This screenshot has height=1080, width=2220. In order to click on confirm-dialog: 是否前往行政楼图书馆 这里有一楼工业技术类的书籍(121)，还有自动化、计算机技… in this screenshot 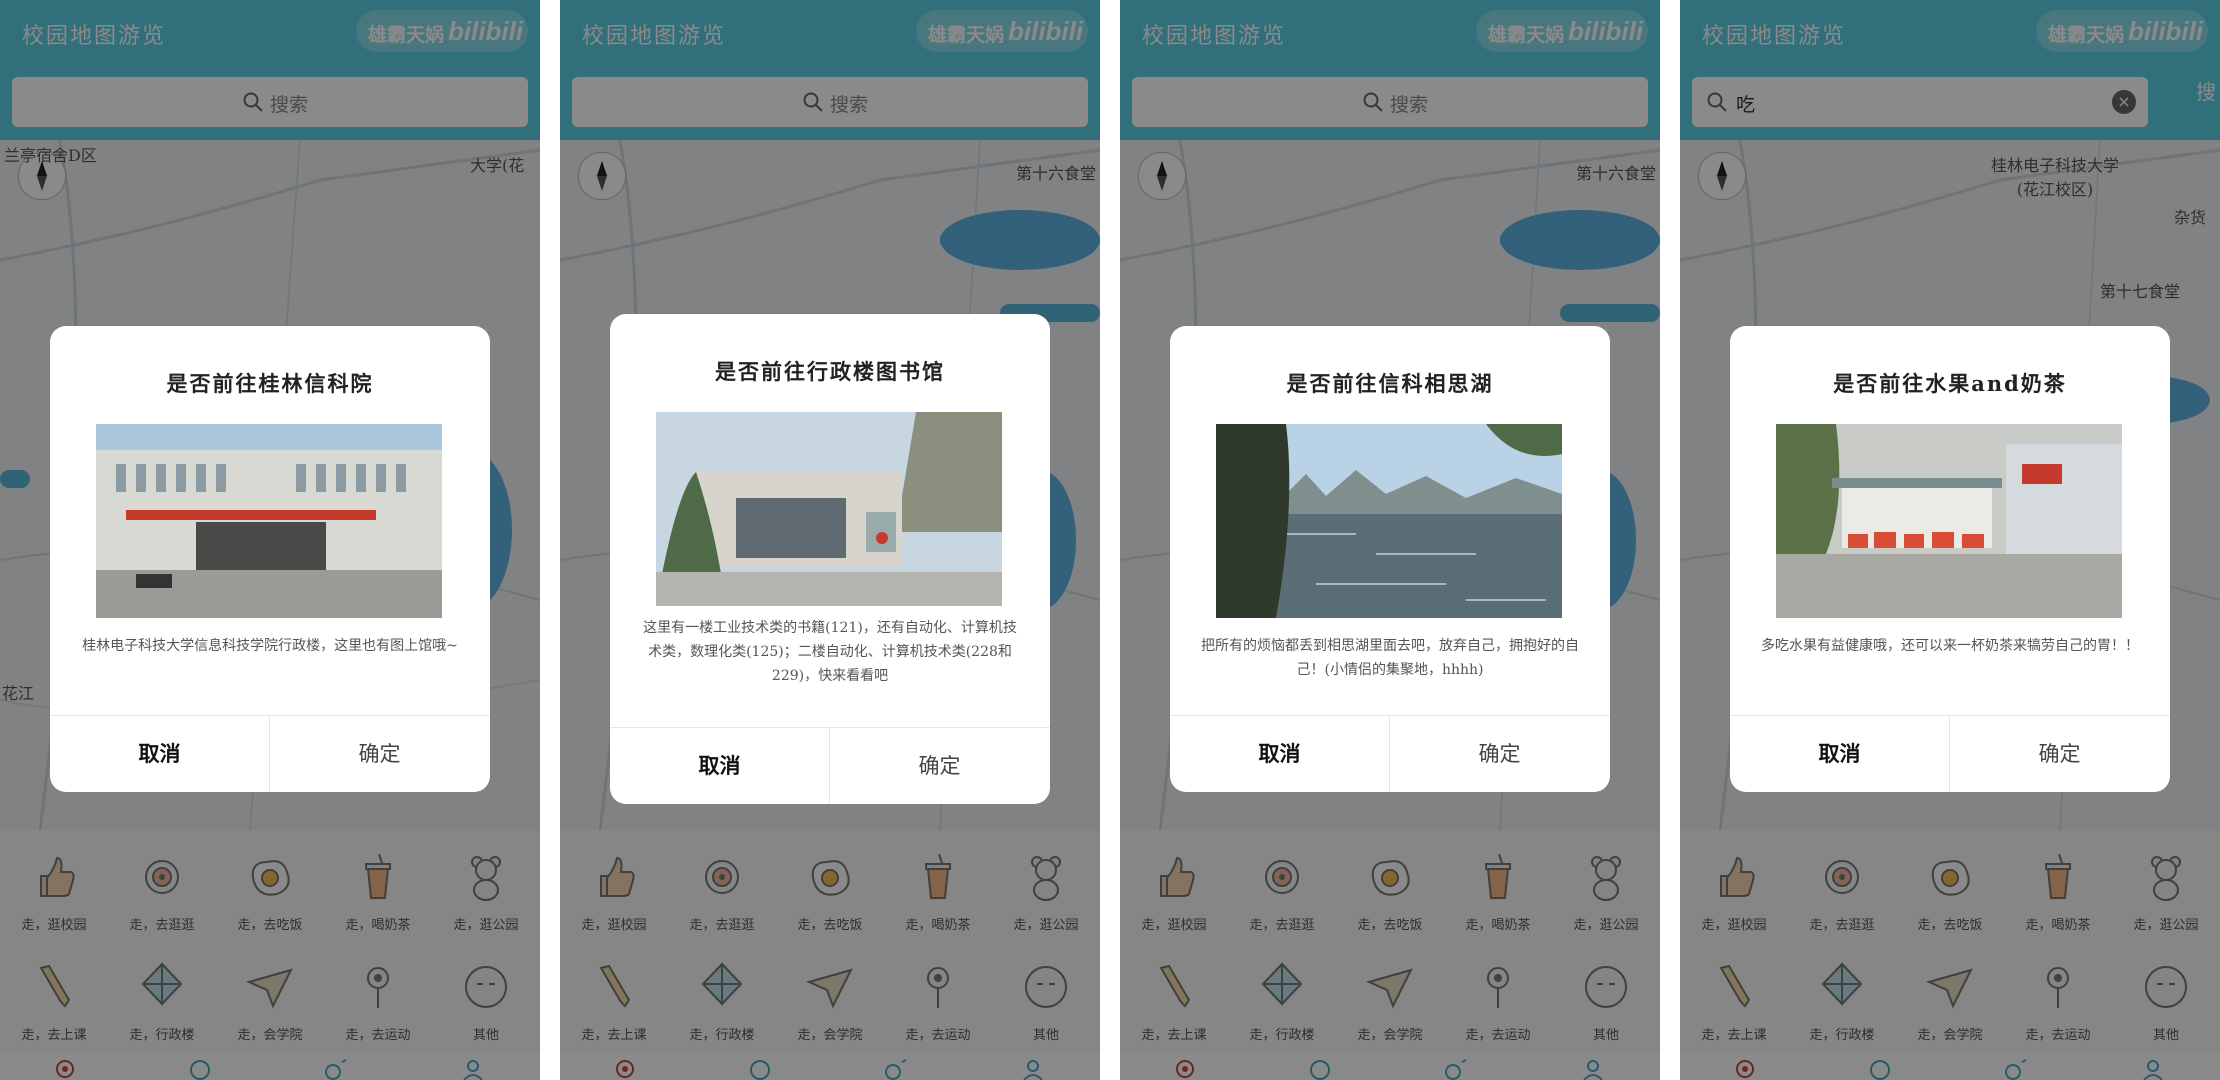, I will do `click(830, 559)`.